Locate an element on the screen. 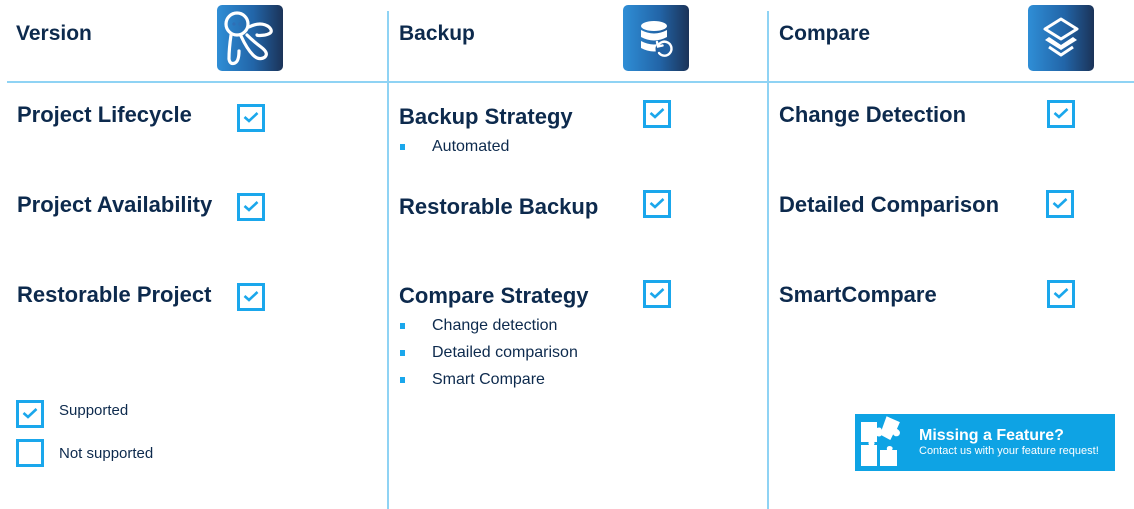  feature-project-availability: Project Availability is located at coordinates (115, 204).